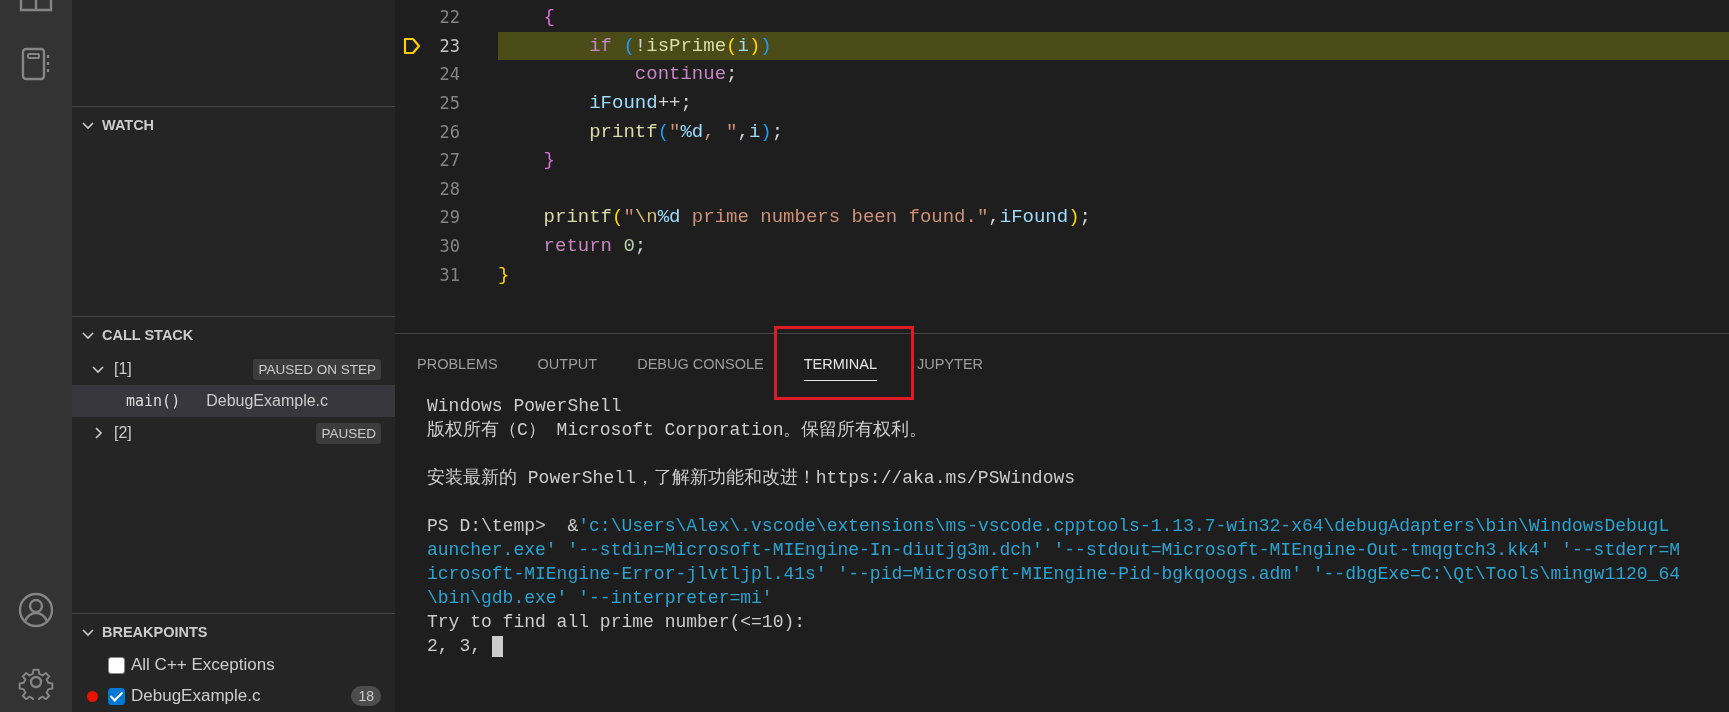 This screenshot has width=1729, height=712. What do you see at coordinates (233, 335) in the screenshot?
I see `call-stack-section-header: CALL STACK` at bounding box center [233, 335].